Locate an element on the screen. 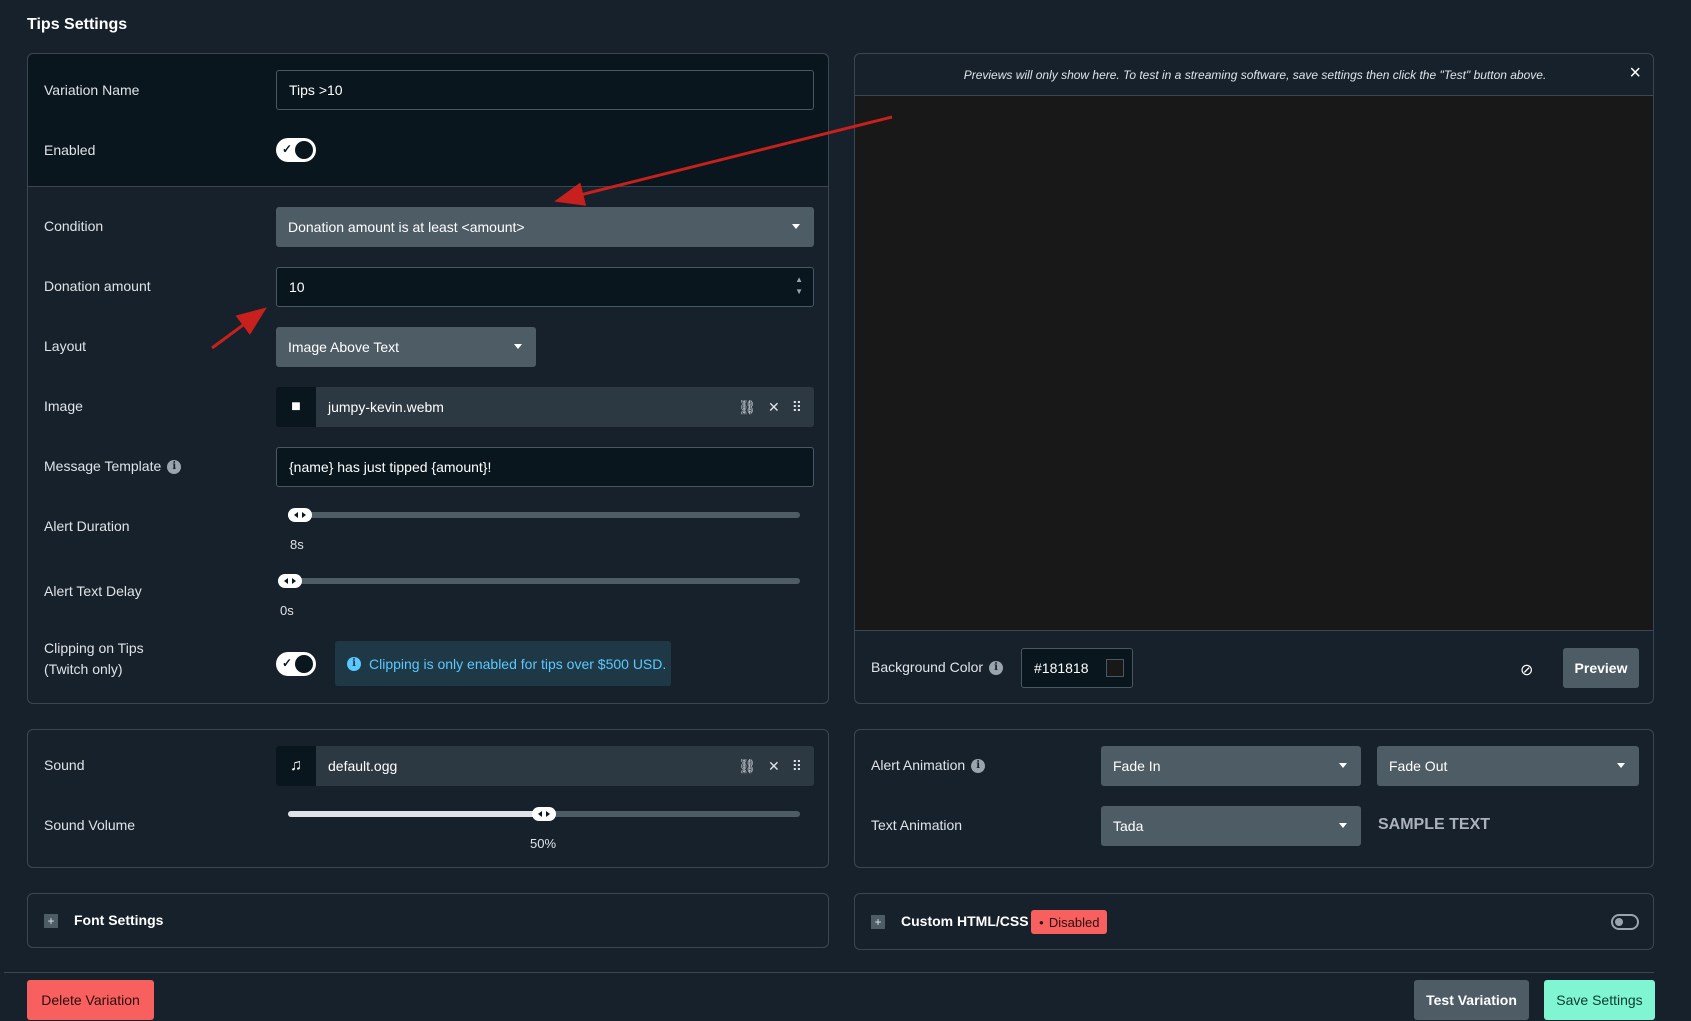 This screenshot has width=1691, height=1021. status-badge: ● Disabled is located at coordinates (1069, 922).